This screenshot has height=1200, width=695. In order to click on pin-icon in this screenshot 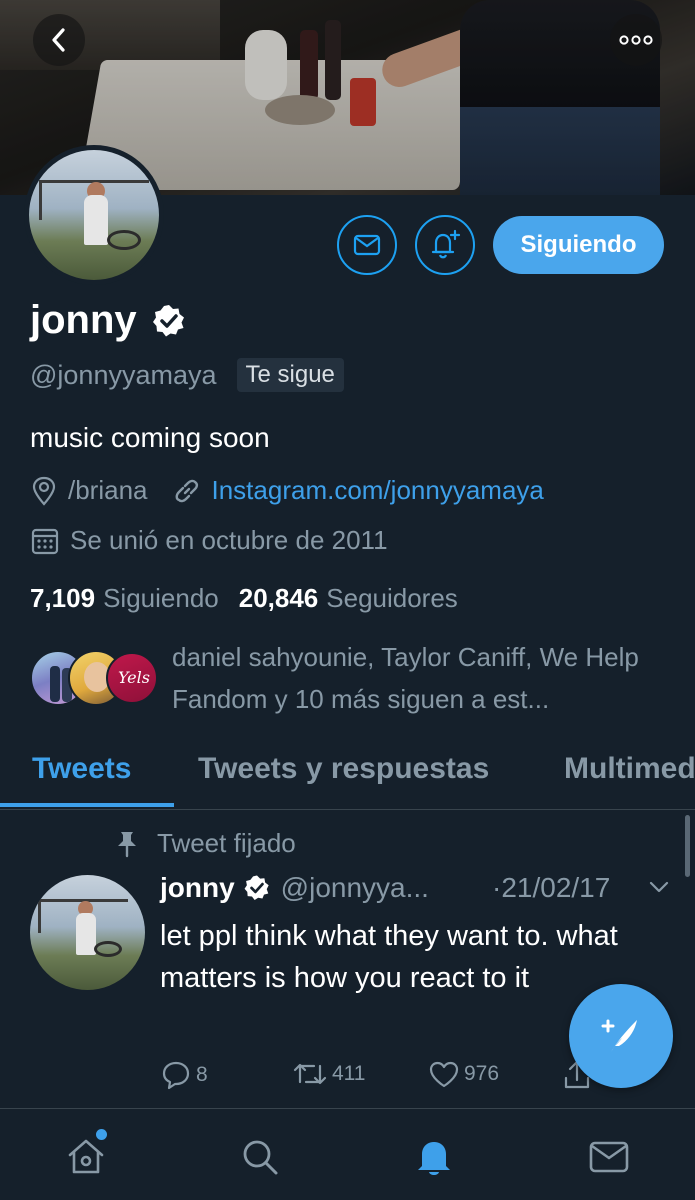, I will do `click(127, 844)`.